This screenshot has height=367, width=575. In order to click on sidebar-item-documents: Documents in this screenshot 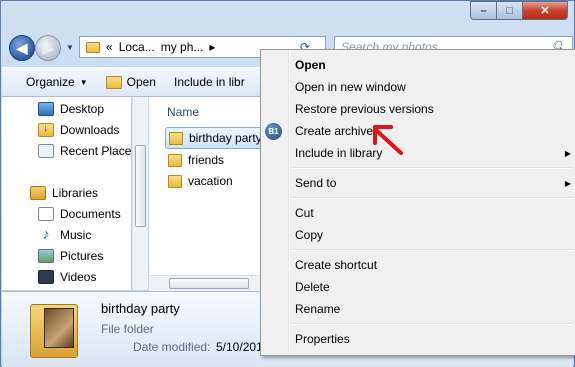, I will do `click(79, 214)`.